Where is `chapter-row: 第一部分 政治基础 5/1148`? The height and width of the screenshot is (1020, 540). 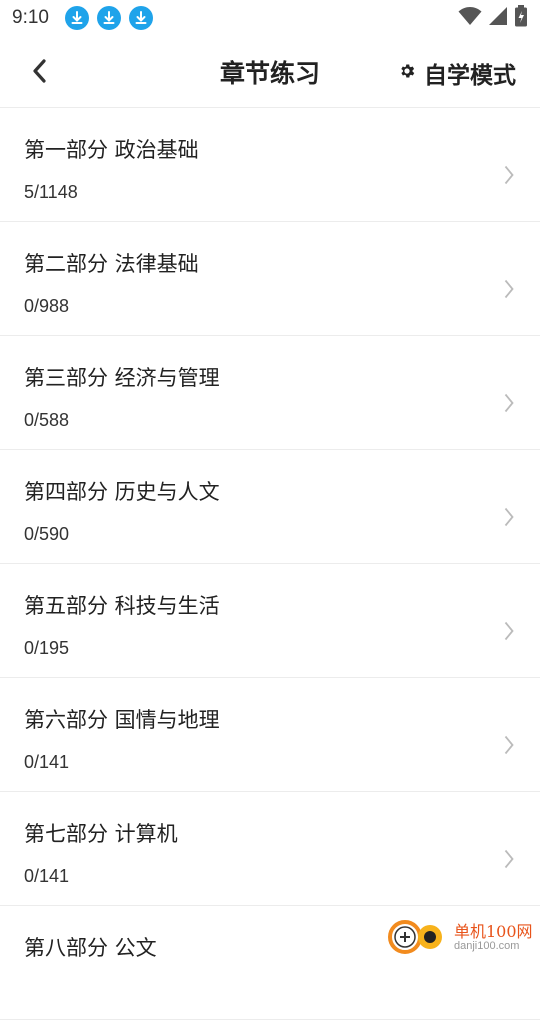
chapter-row: 第一部分 政治基础 5/1148 is located at coordinates (270, 165).